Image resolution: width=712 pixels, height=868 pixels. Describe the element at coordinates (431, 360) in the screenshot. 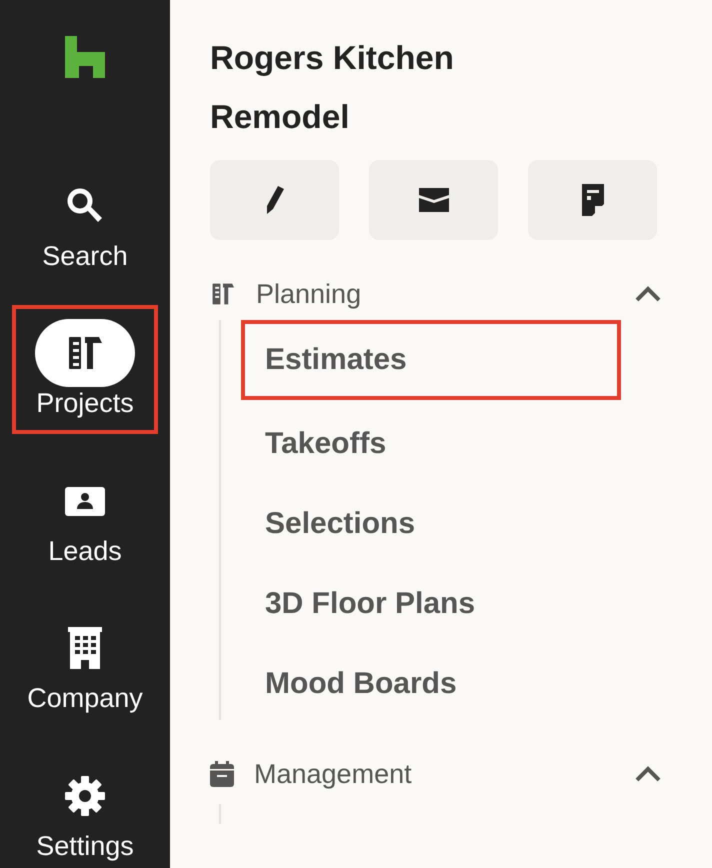

I see `menu-item: Estimates` at that location.